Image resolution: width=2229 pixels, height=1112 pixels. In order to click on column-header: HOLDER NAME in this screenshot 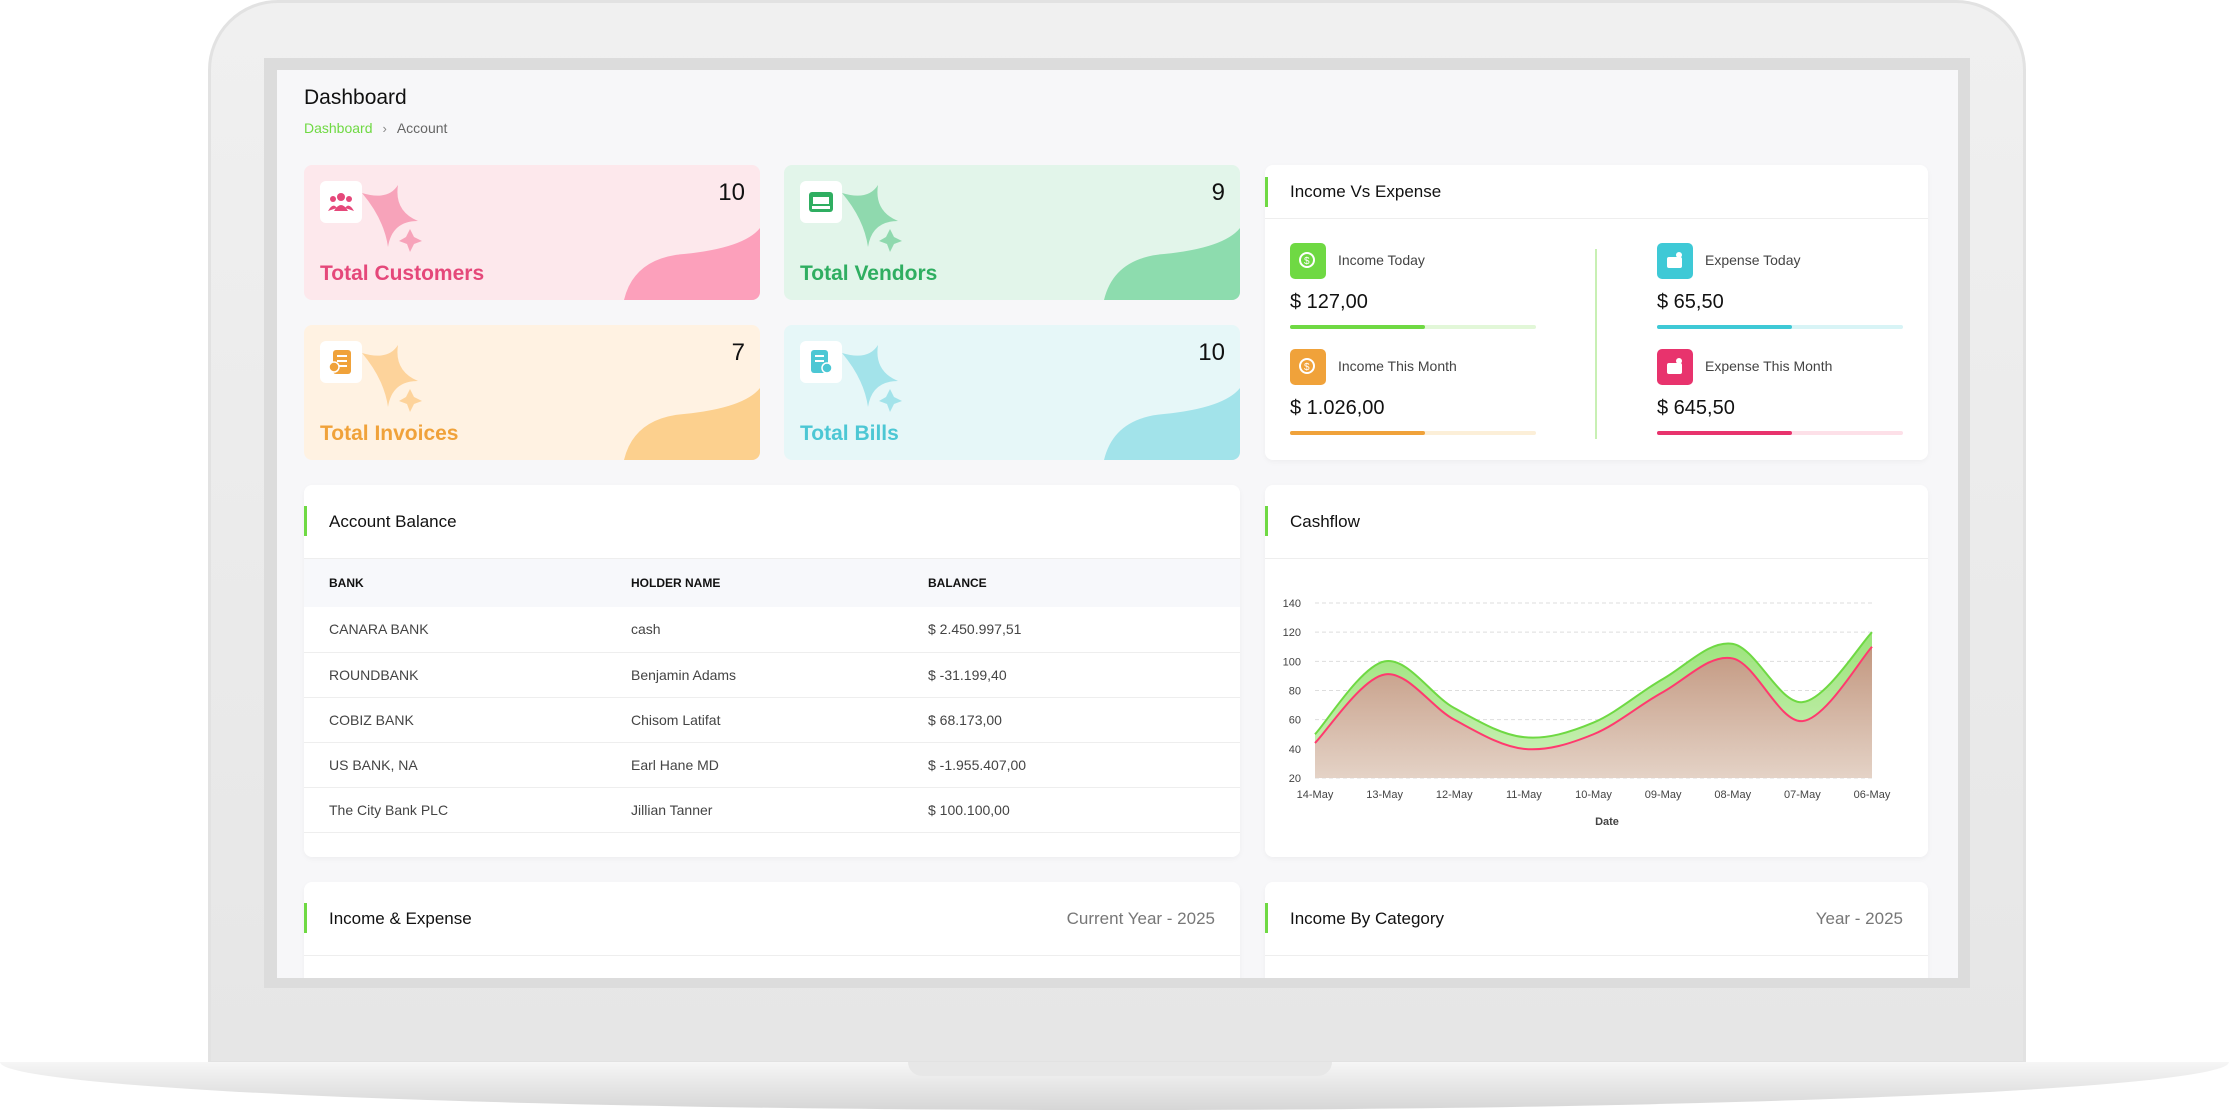, I will do `click(779, 583)`.